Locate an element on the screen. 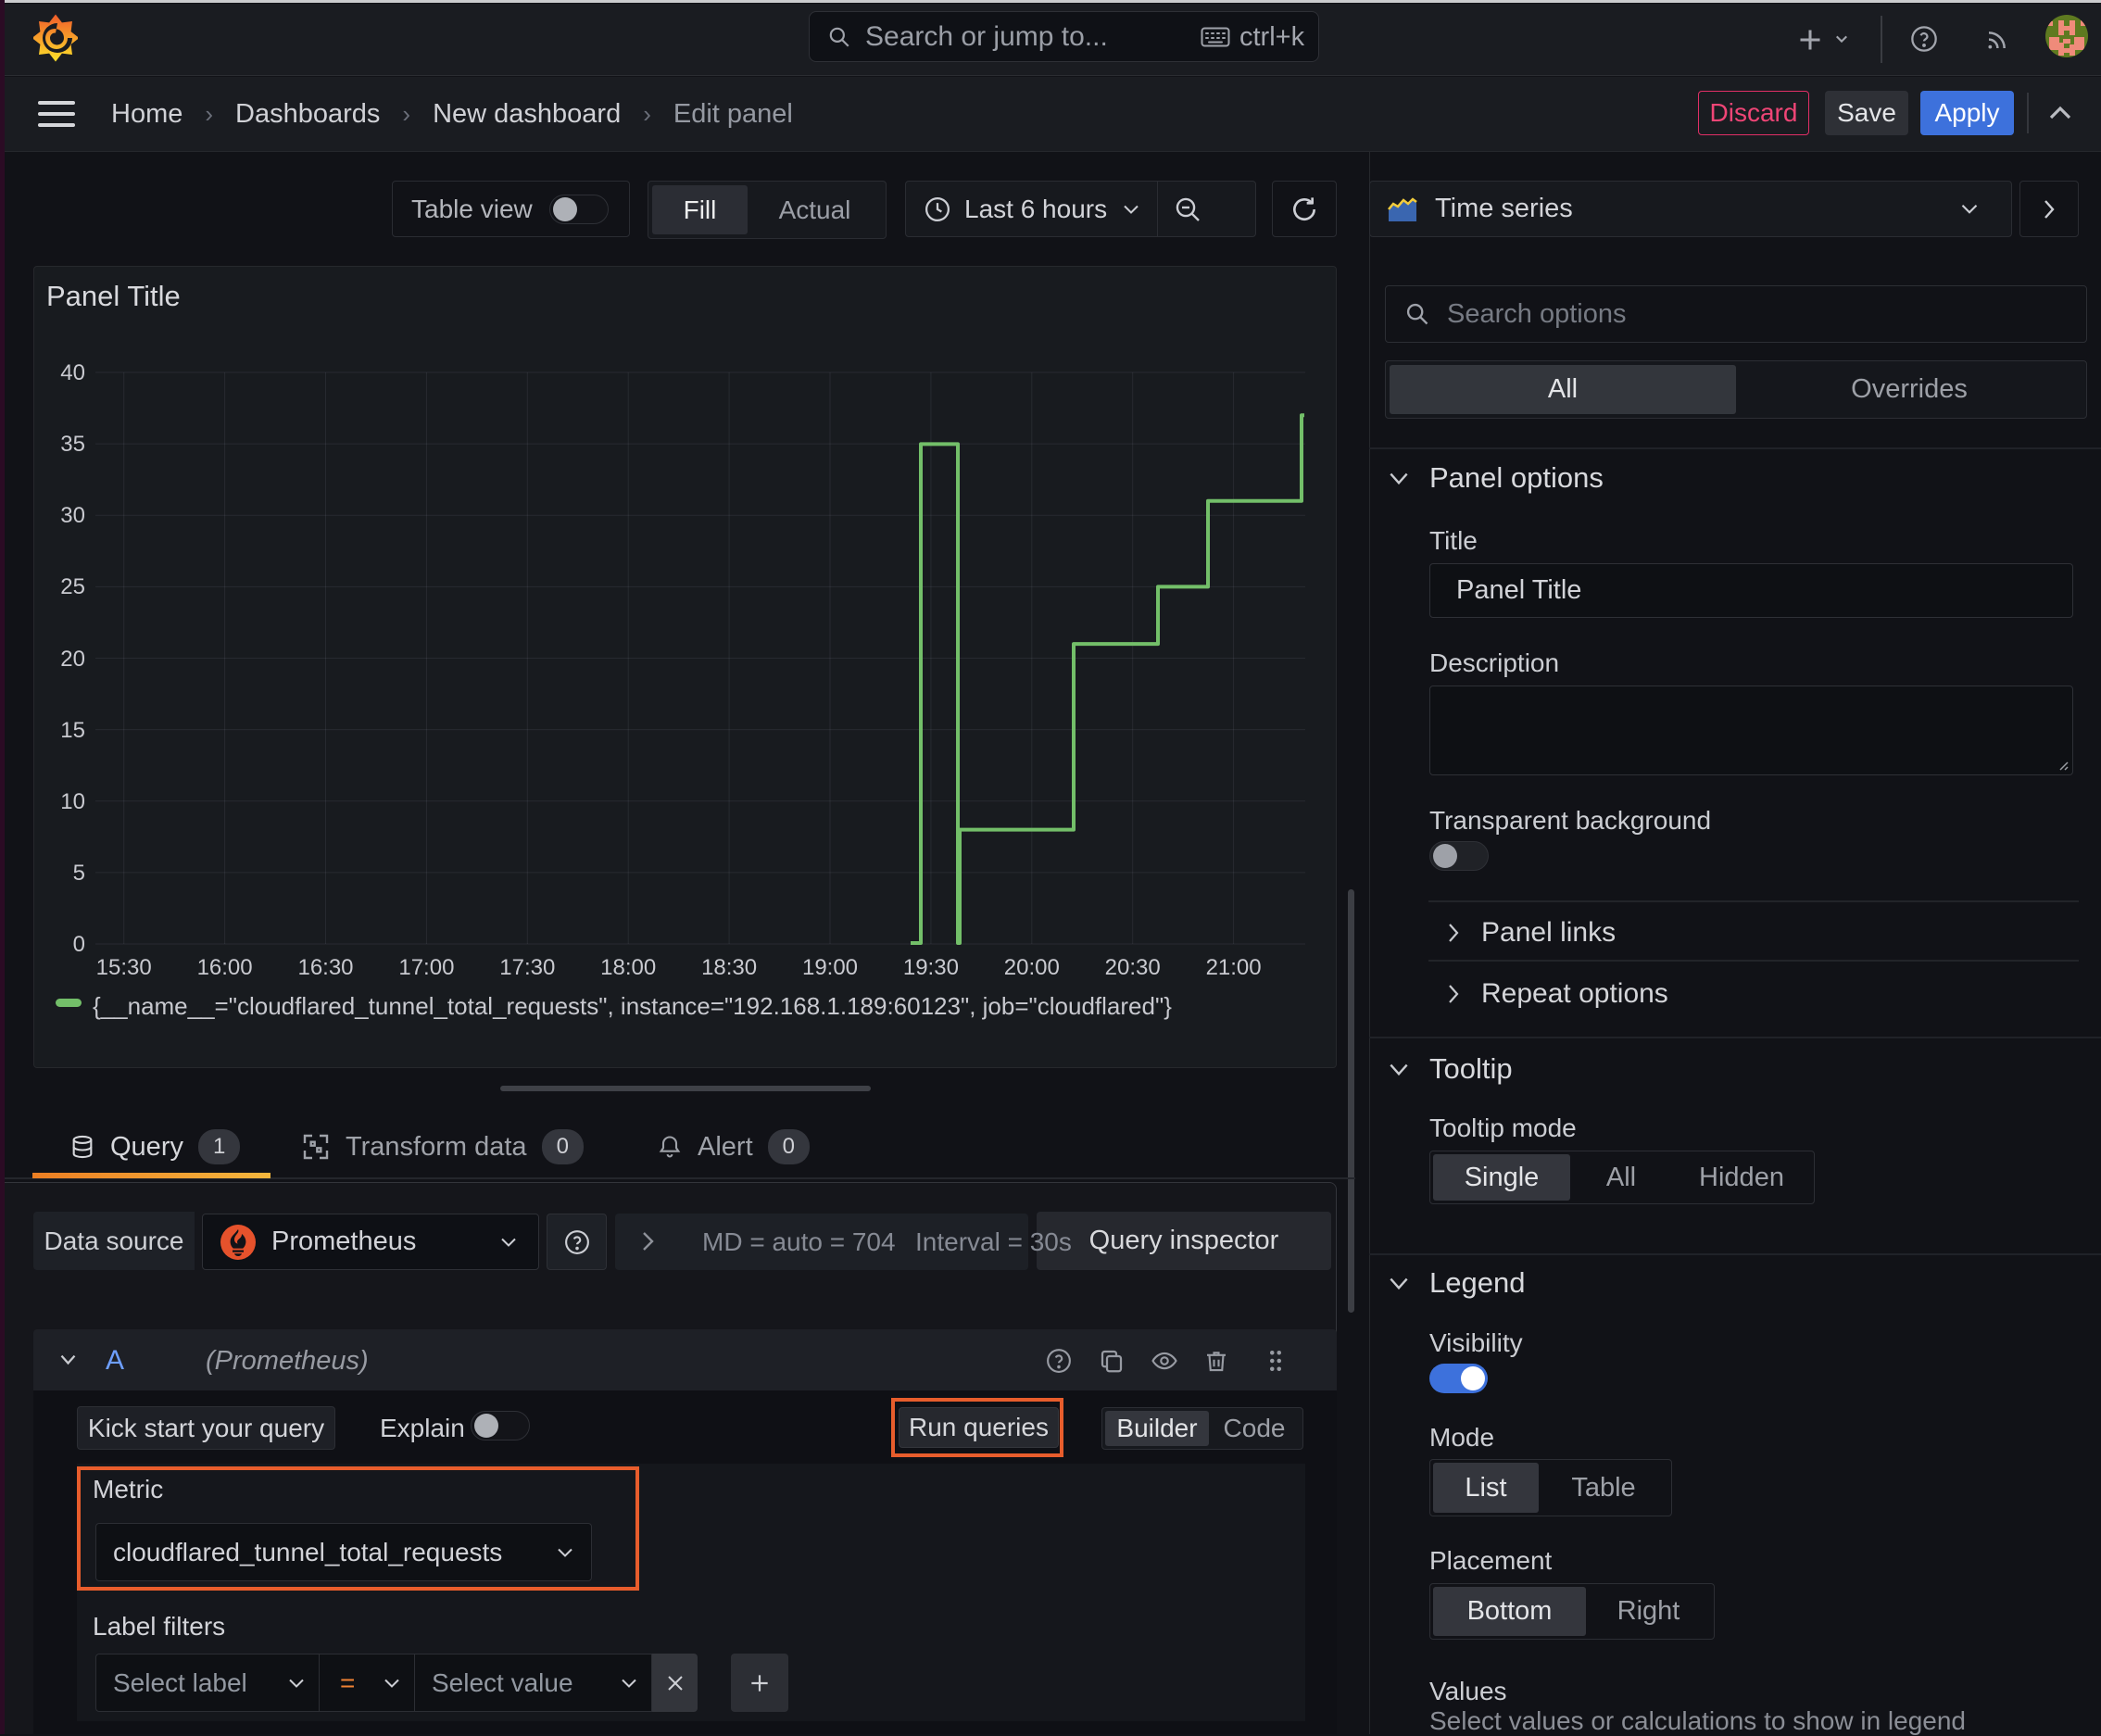 This screenshot has height=1736, width=2101. svg-text: 19:00 is located at coordinates (830, 967).